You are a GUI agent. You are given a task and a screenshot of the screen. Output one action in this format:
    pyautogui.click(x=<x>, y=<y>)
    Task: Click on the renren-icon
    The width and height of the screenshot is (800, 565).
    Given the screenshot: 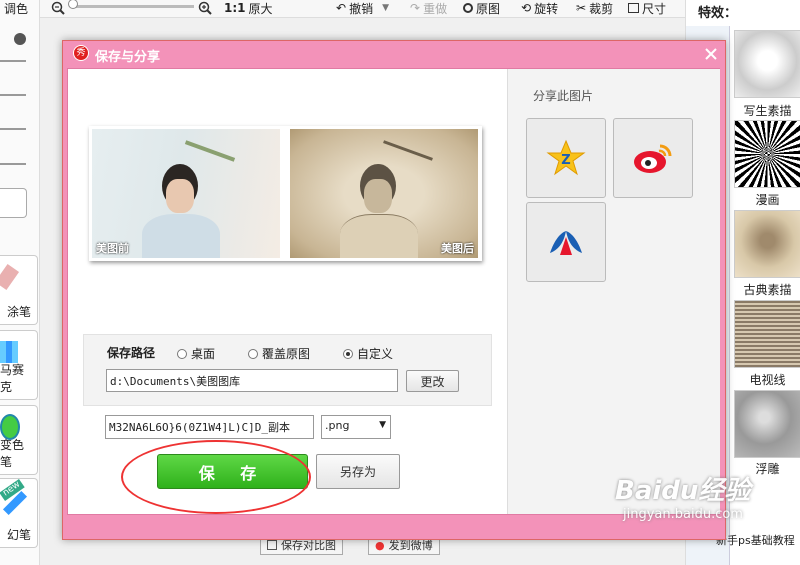 What is the action you would take?
    pyautogui.click(x=566, y=243)
    